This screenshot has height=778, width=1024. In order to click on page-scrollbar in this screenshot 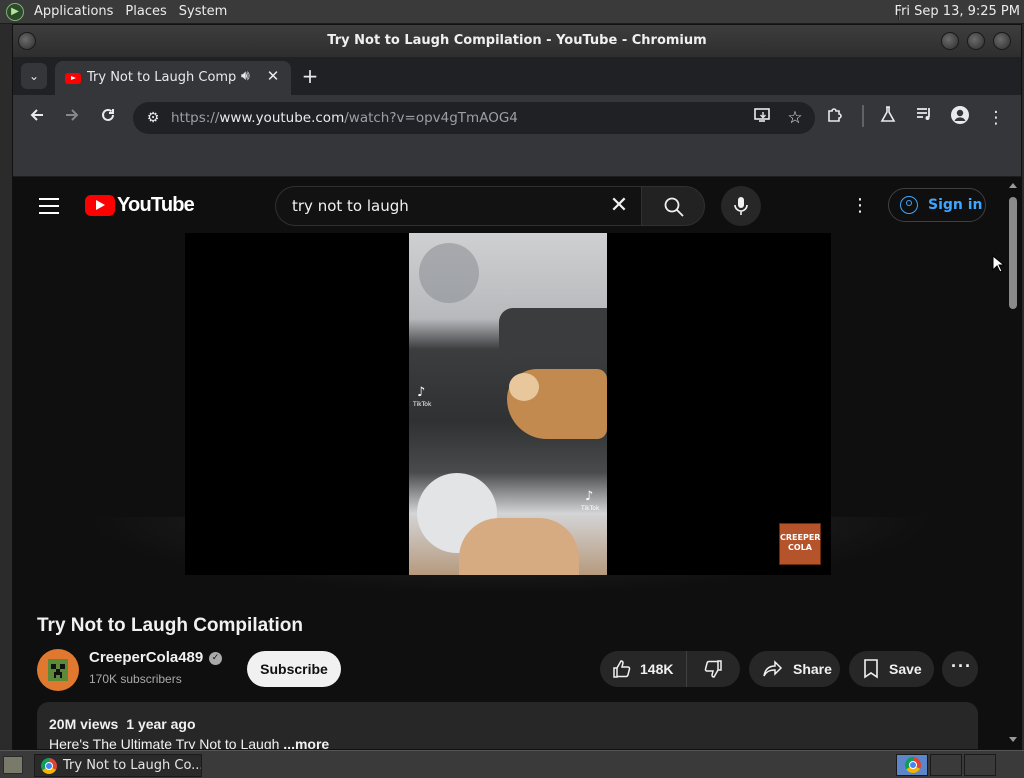, I will do `click(1013, 463)`.